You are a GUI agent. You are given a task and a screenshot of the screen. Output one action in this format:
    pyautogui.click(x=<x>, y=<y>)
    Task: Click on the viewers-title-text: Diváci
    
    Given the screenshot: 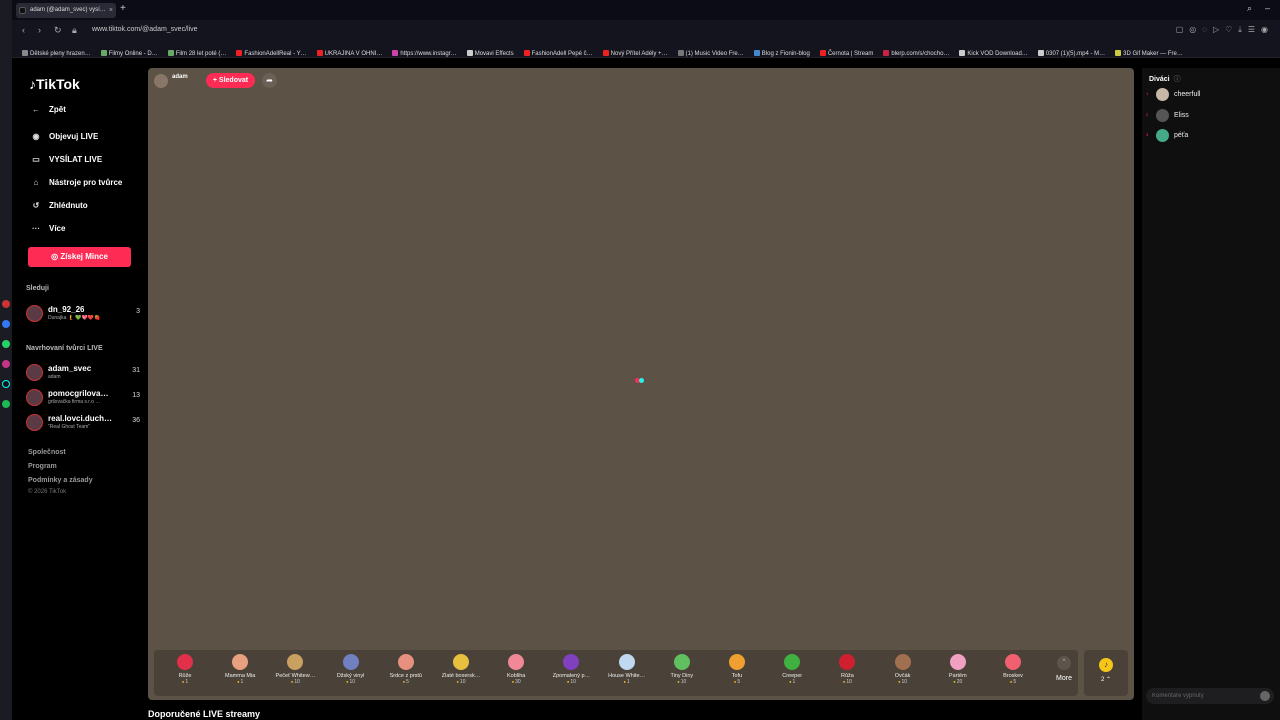 What is the action you would take?
    pyautogui.click(x=1159, y=79)
    